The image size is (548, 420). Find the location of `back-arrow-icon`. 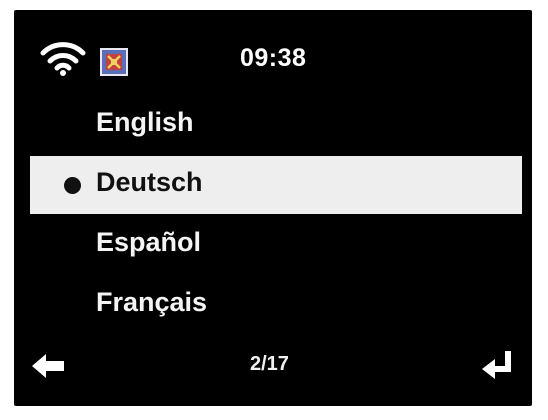

back-arrow-icon is located at coordinates (49, 366).